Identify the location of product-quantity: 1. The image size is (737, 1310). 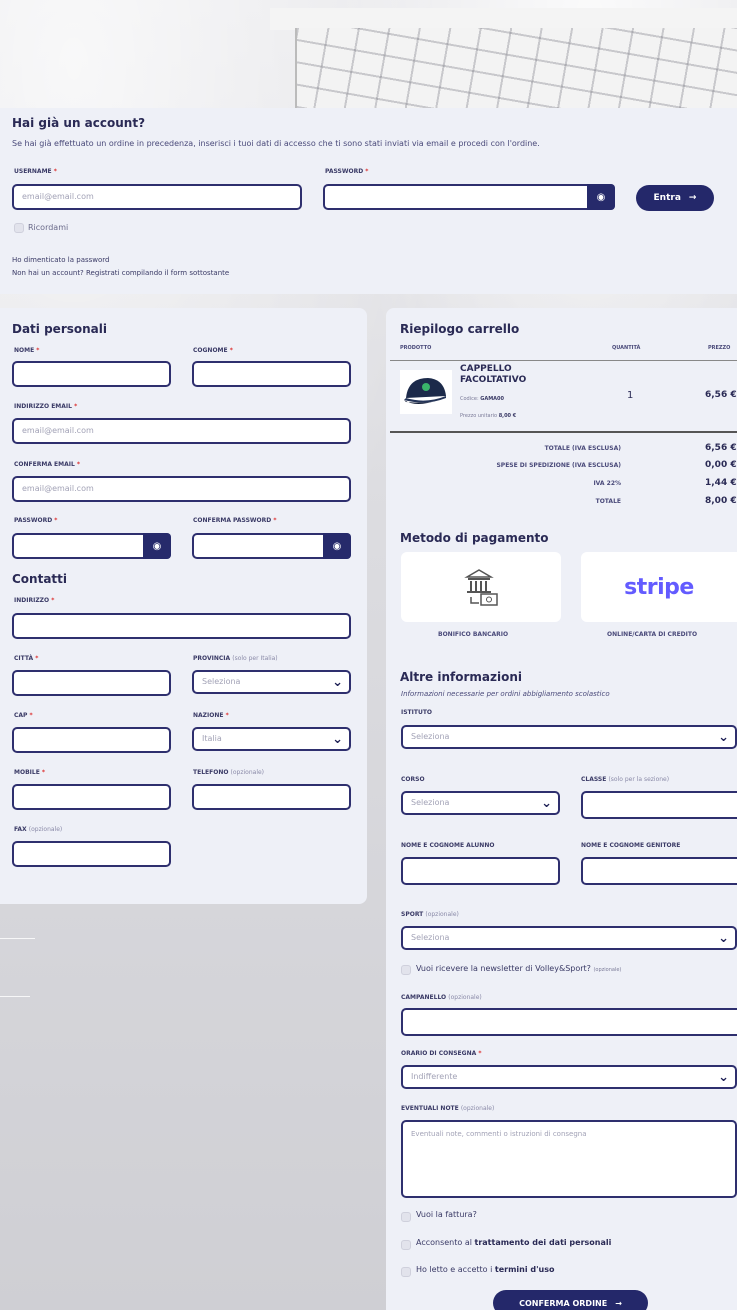
(630, 395).